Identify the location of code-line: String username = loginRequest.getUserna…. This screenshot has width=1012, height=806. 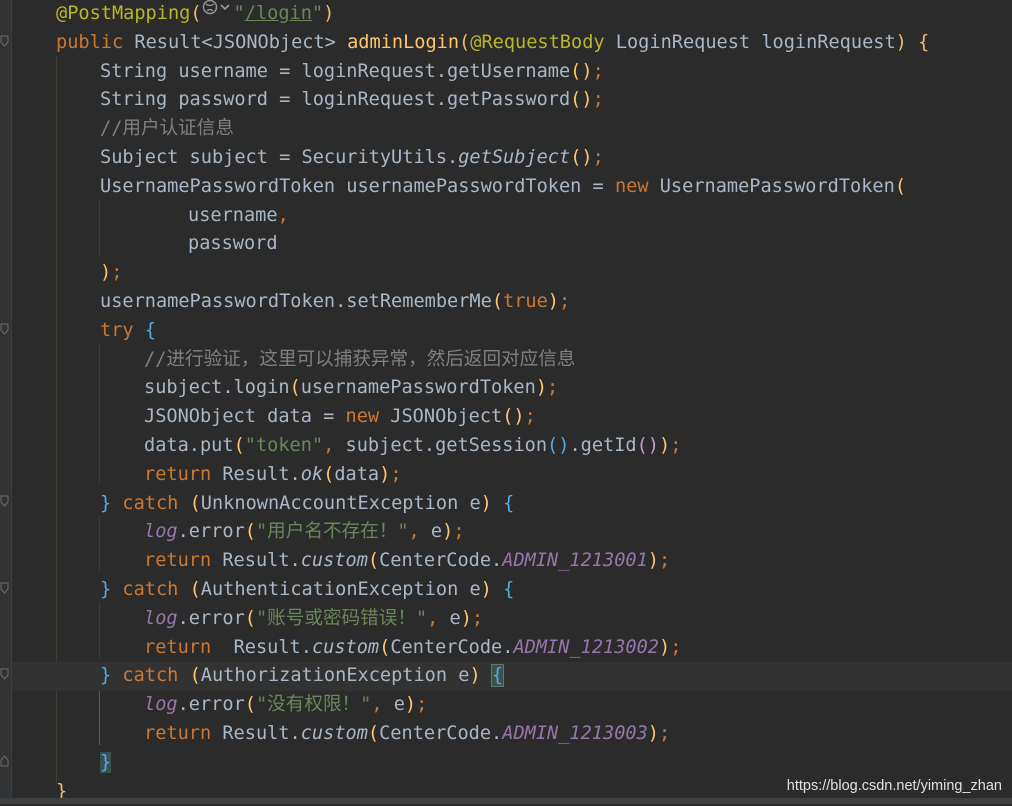
(512, 72).